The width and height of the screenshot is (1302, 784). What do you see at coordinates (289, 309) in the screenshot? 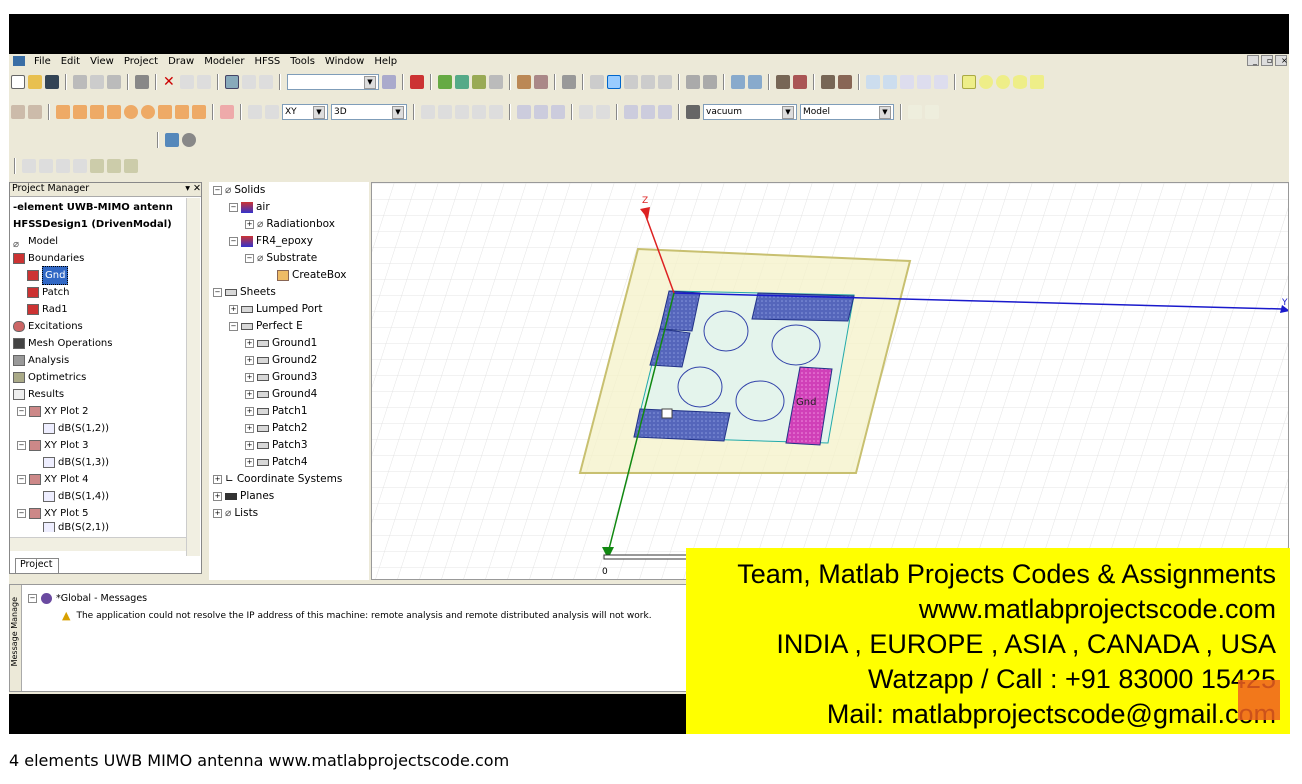
I see `tree-lumped-port: + Lumped Port` at bounding box center [289, 309].